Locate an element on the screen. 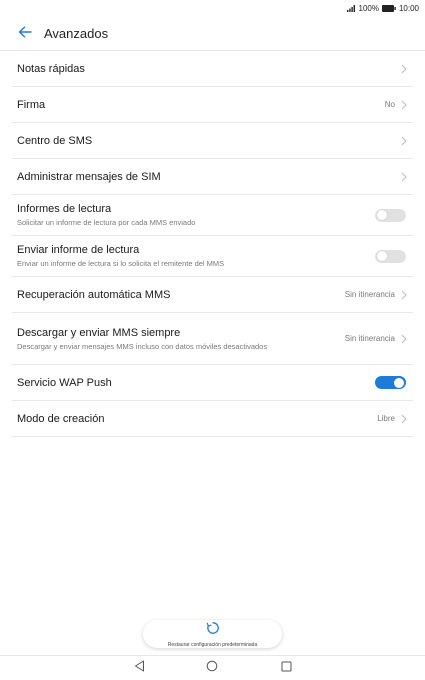  nav-recents-button is located at coordinates (286, 668).